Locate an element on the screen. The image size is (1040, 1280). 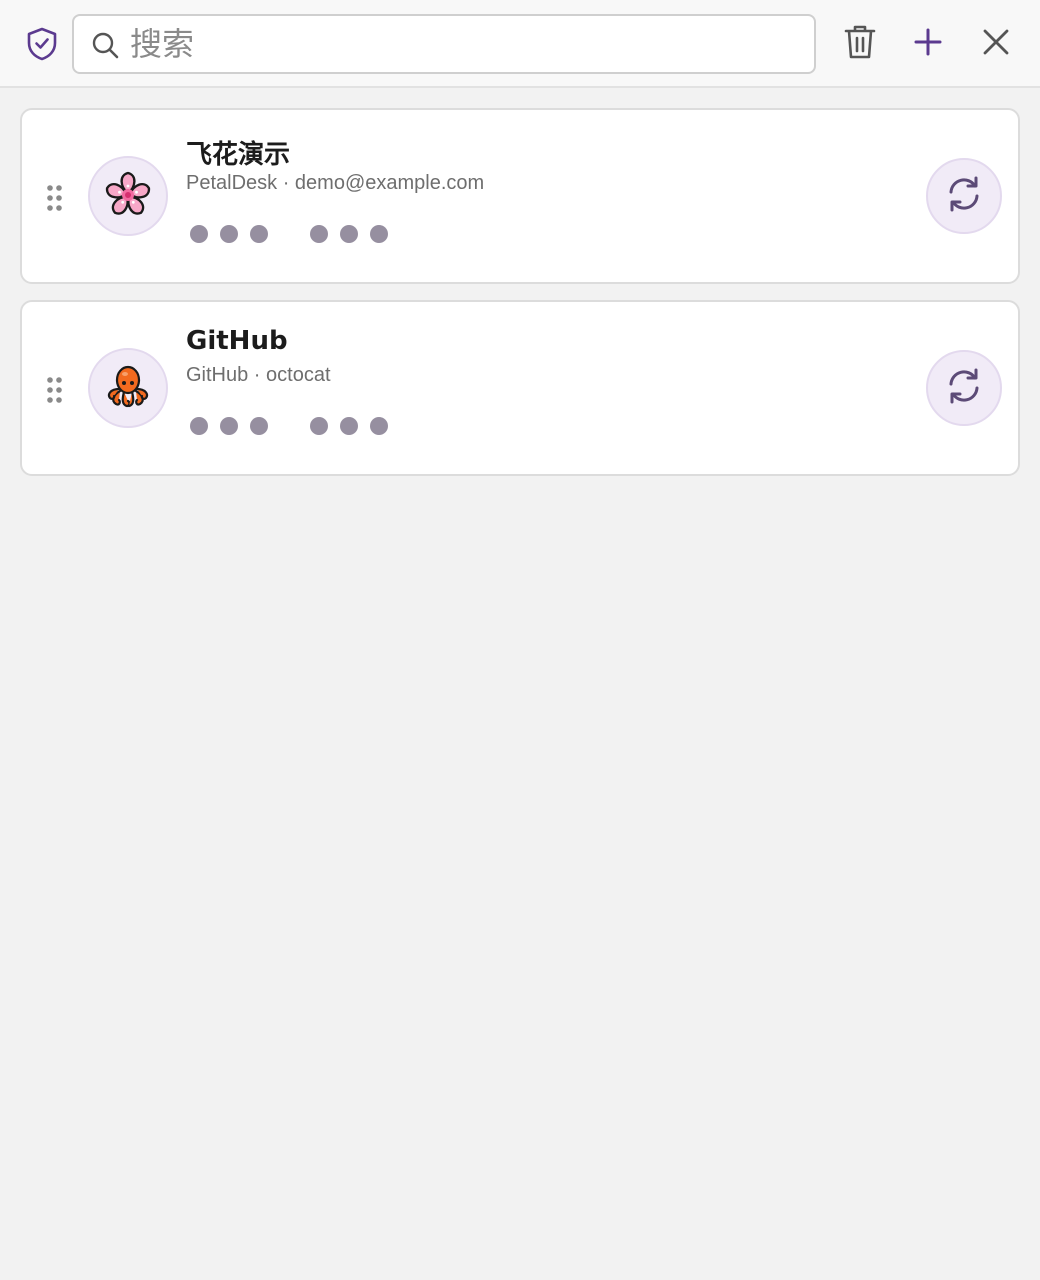
account-title: 飞花演示 is located at coordinates (238, 155).